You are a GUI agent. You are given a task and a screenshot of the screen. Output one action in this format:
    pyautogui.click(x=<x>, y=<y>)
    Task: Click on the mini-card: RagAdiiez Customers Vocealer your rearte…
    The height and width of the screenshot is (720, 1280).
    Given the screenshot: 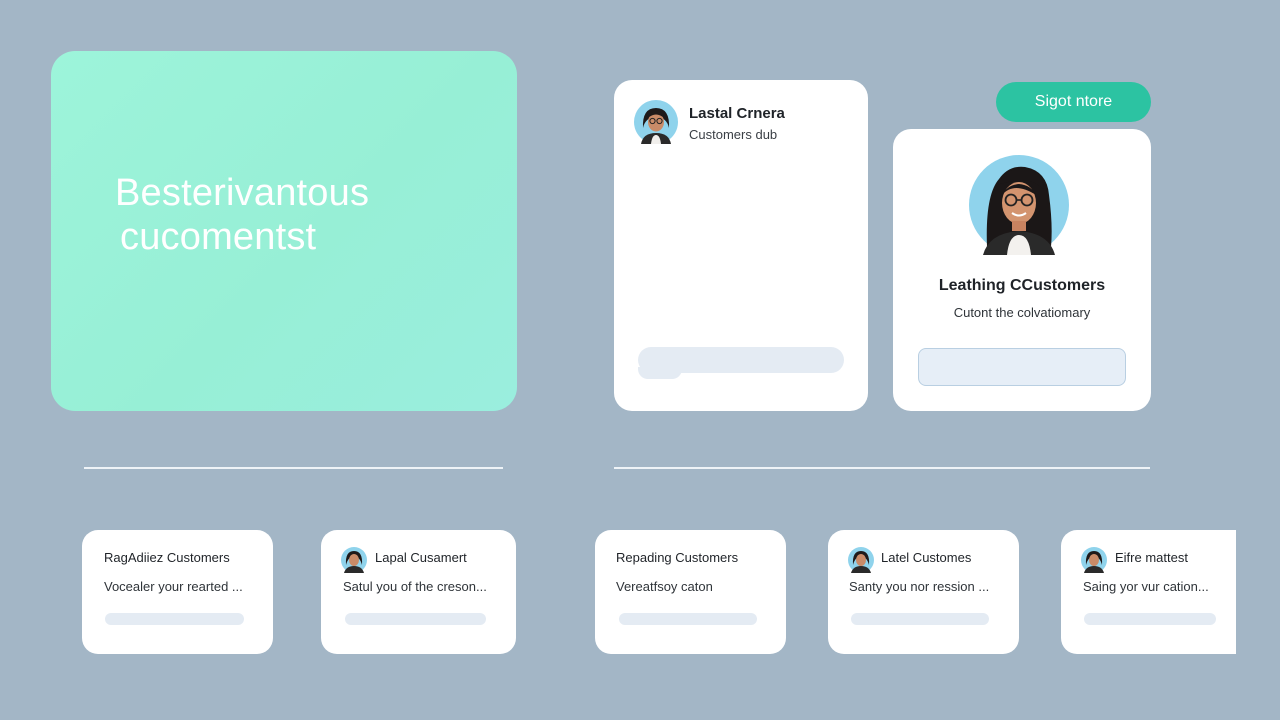 What is the action you would take?
    pyautogui.click(x=177, y=592)
    